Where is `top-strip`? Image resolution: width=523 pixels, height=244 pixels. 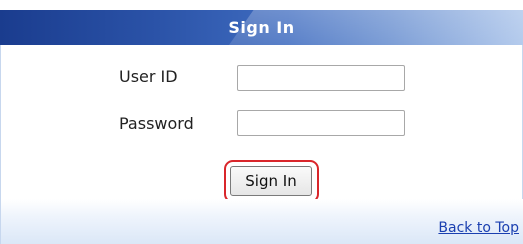
top-strip is located at coordinates (261, 5).